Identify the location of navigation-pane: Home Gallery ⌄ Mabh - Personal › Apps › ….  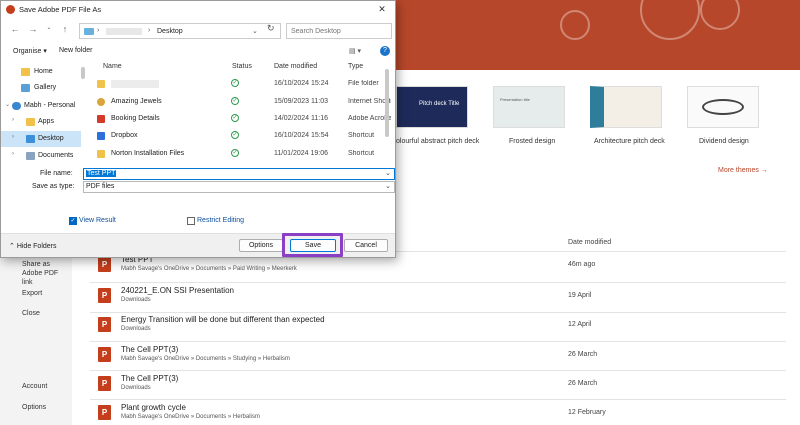
(43, 113).